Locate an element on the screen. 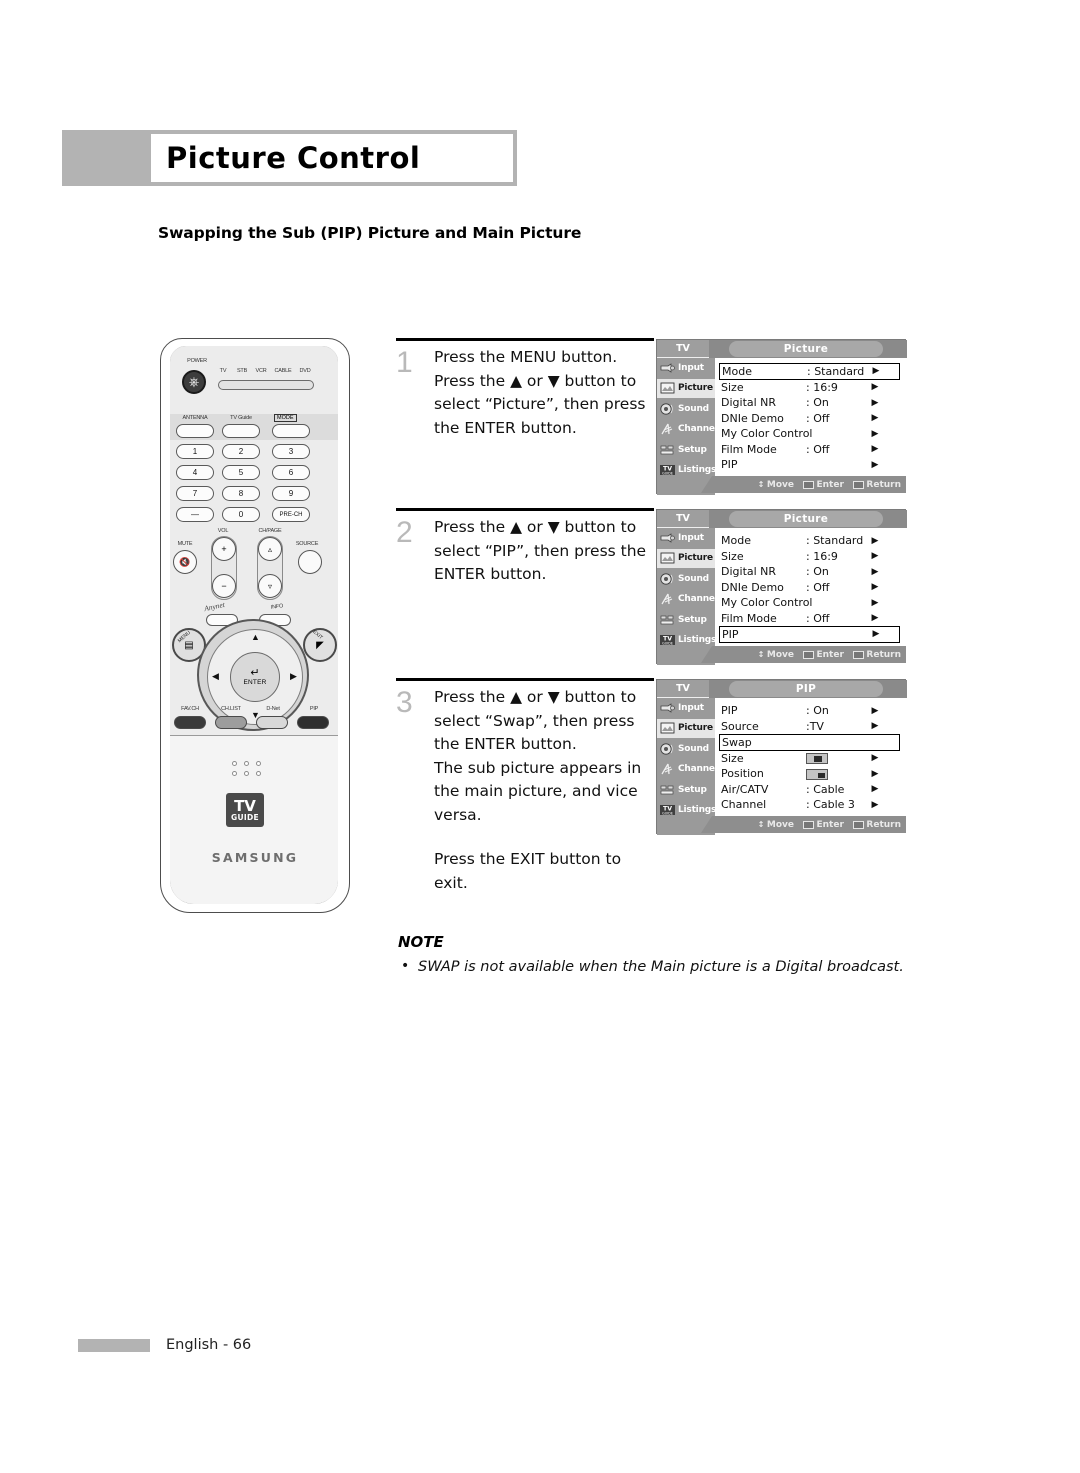  svg-text: GUIDE is located at coordinates (667, 814).